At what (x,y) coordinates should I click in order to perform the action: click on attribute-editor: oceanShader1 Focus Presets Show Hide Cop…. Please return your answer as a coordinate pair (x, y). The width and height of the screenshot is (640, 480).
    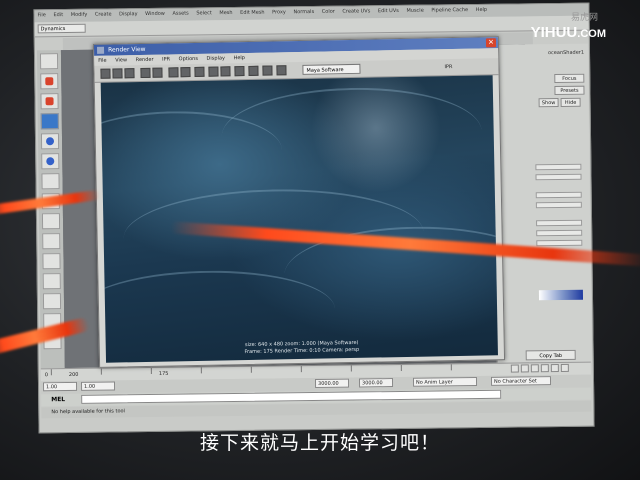
    Looking at the image, I should click on (542, 203).